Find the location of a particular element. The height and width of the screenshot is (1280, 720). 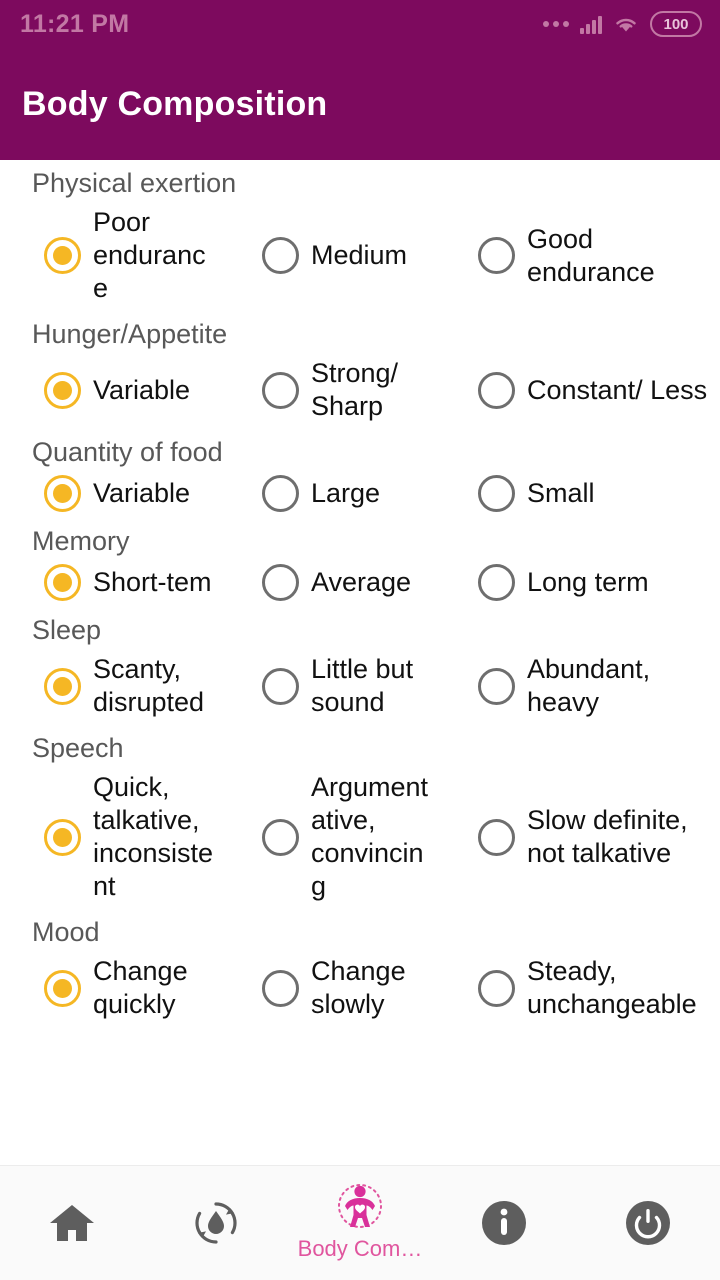

question-group: Memory Short-tem Average Long term is located at coordinates (360, 562).